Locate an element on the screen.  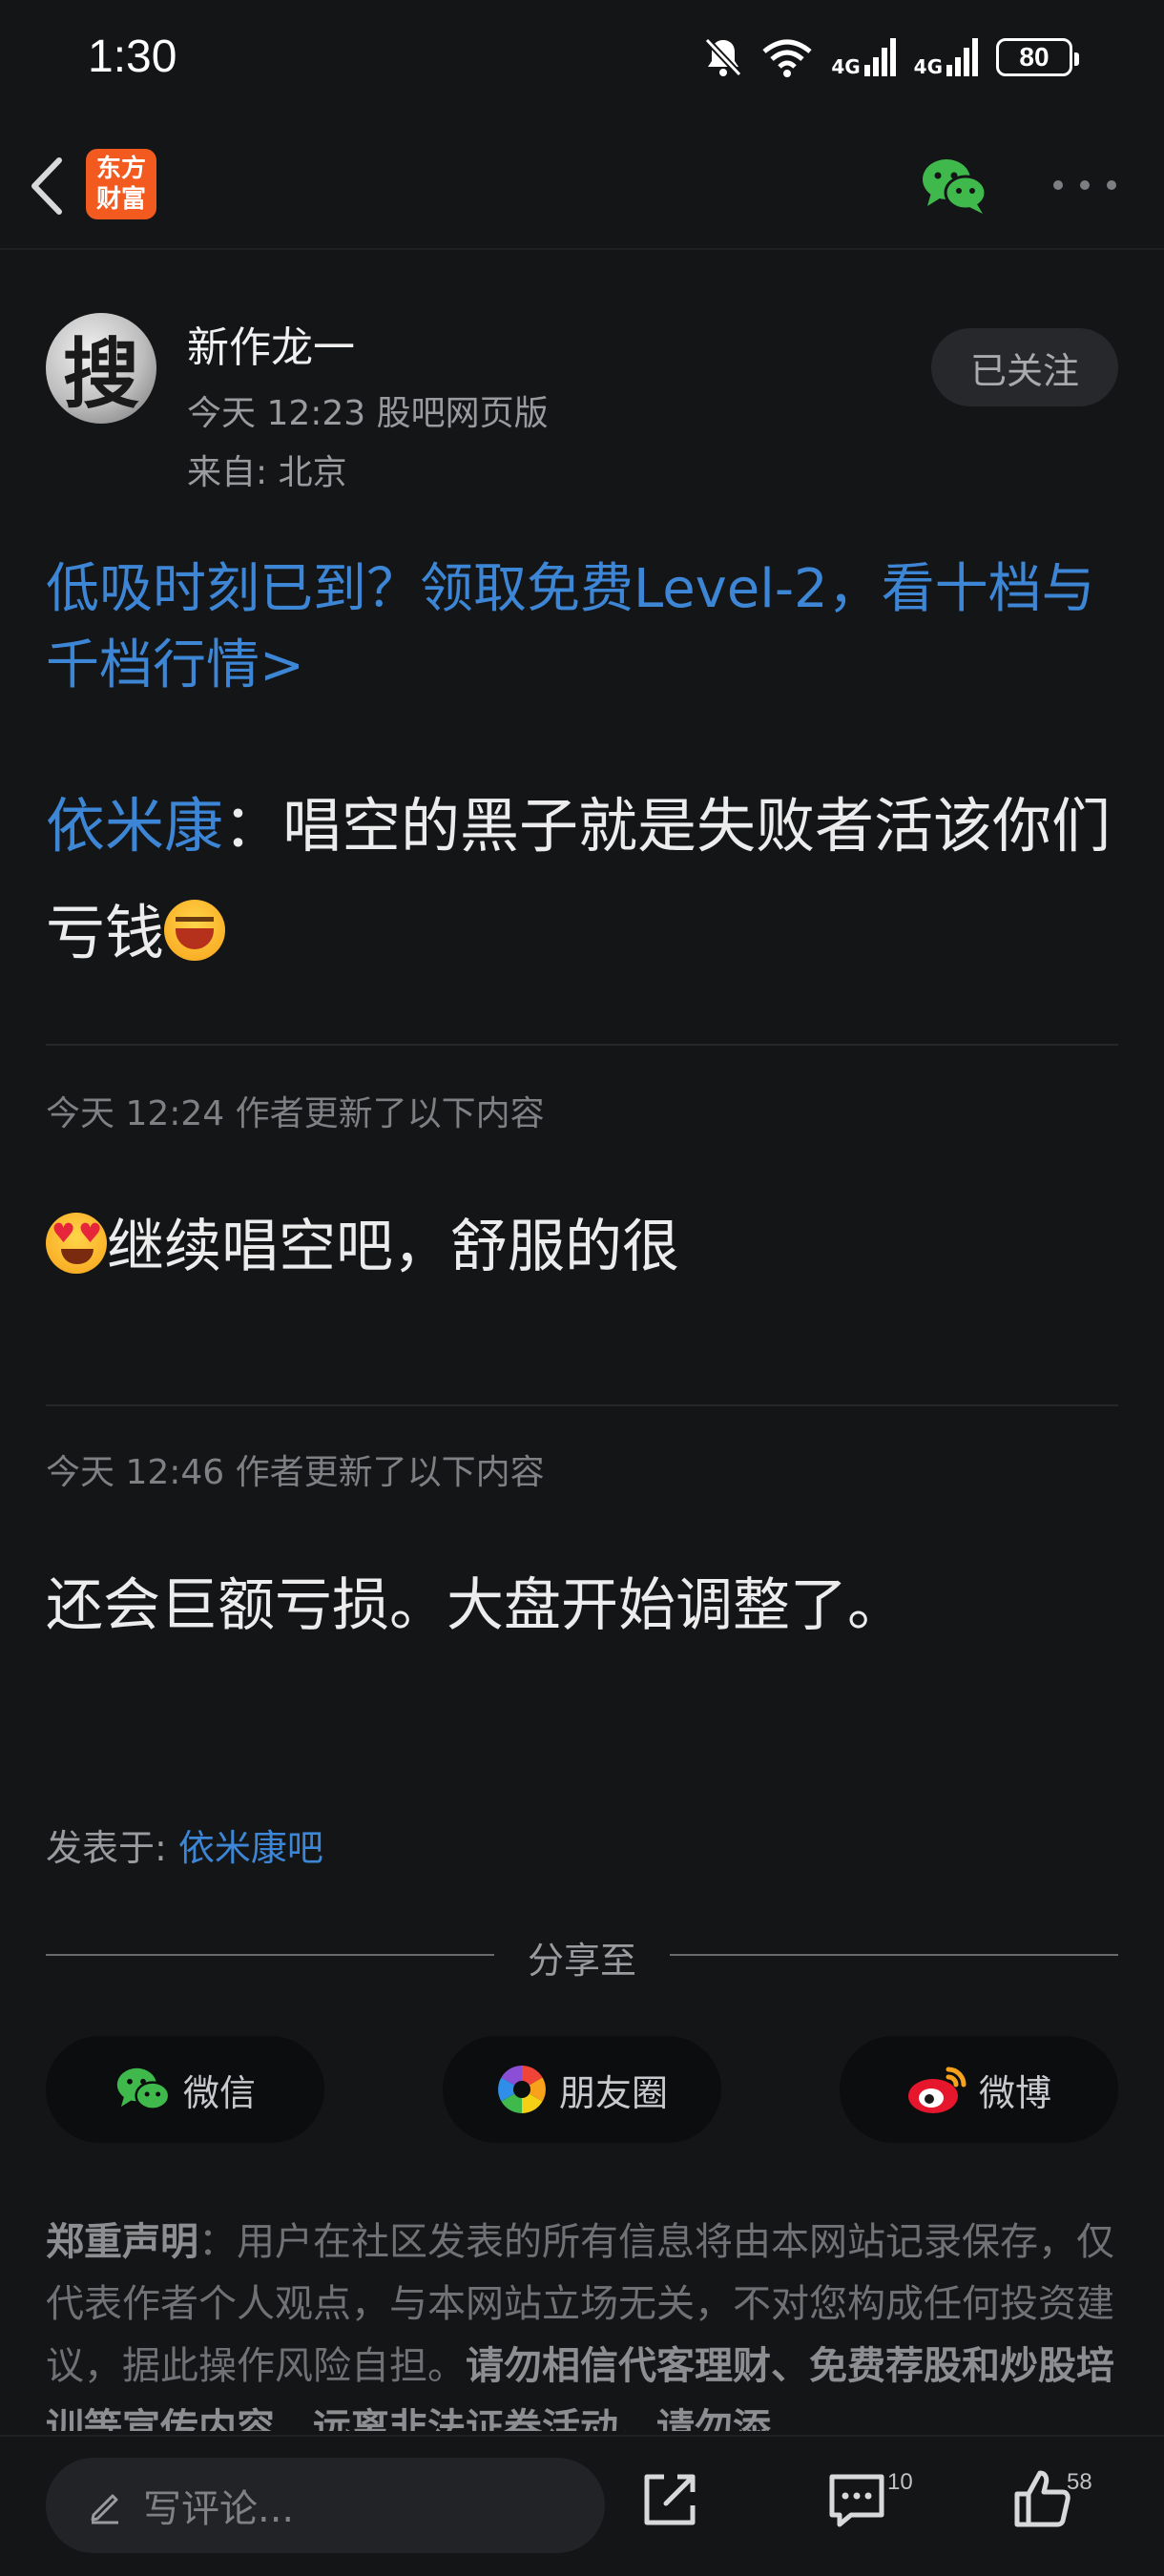
status-icons: 4G 4G 80 is located at coordinates (891, 57).